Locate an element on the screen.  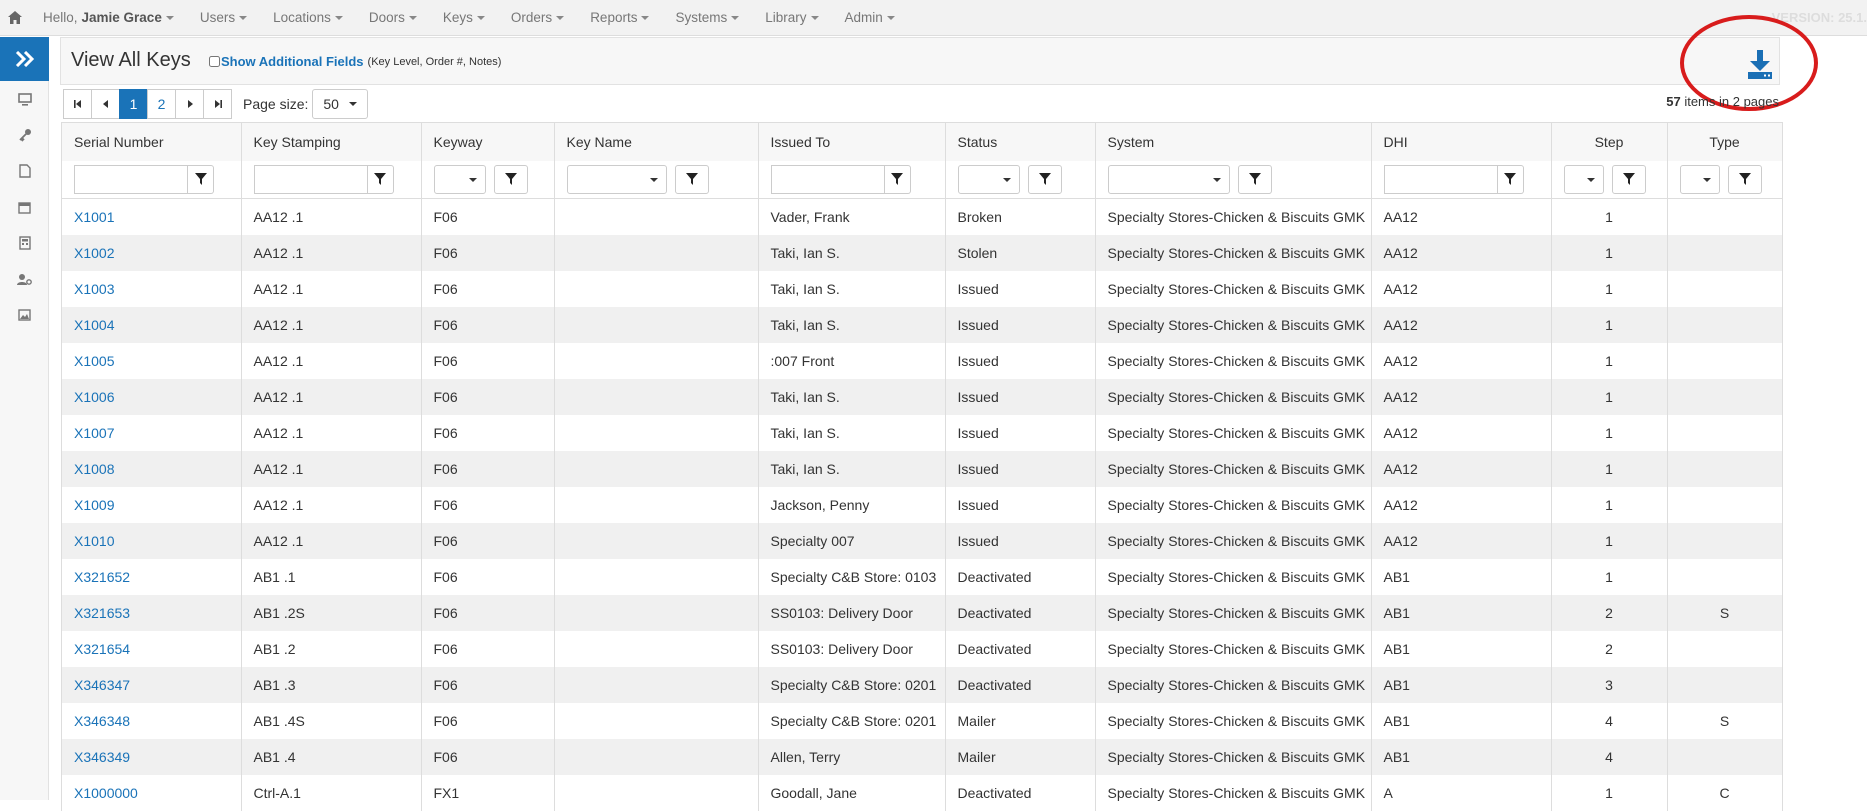
filter-type-select is located at coordinates (1699, 179).